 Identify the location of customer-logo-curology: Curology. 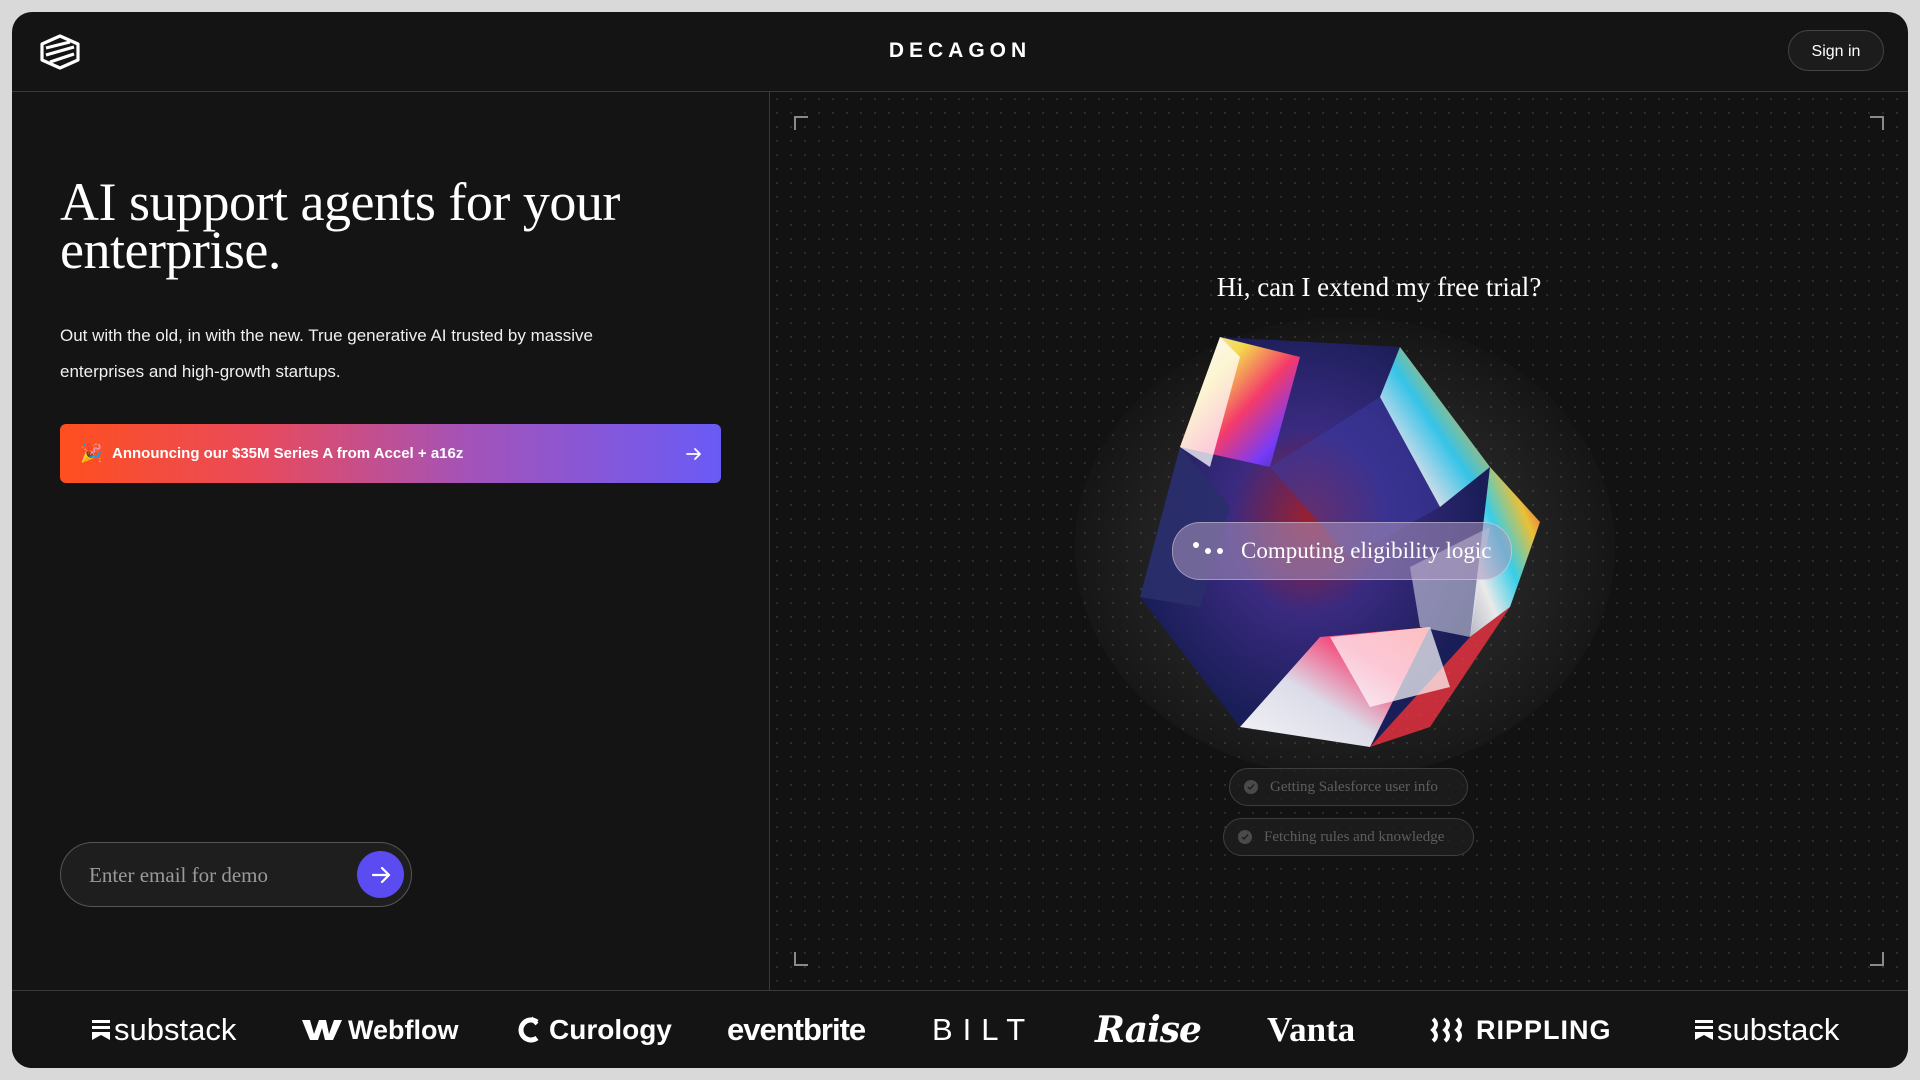
(594, 1030).